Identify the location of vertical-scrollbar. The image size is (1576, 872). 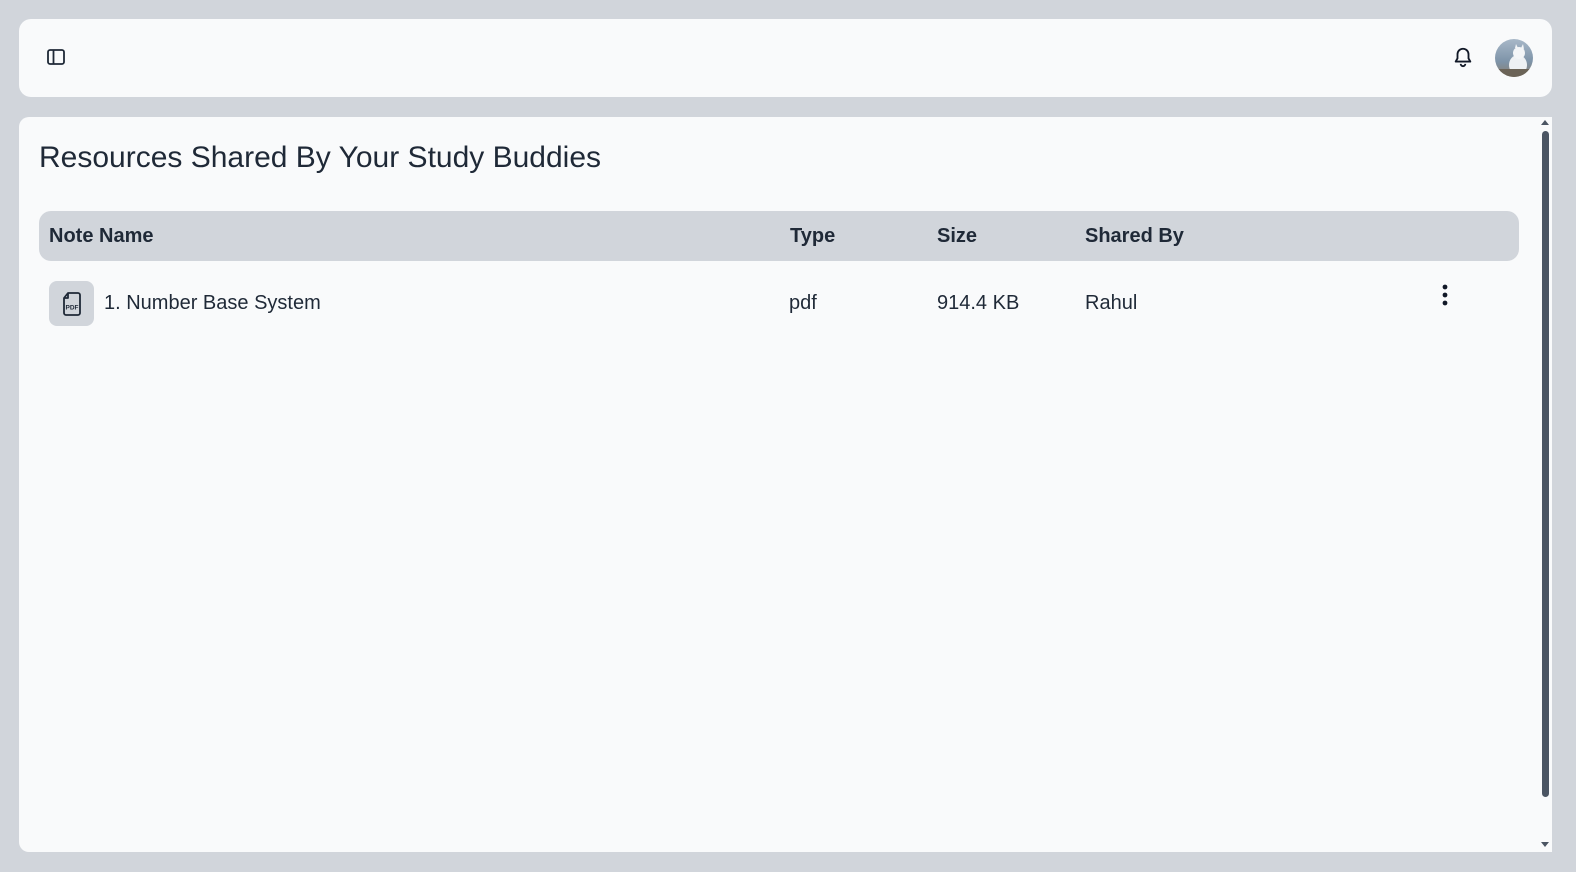
(1545, 484).